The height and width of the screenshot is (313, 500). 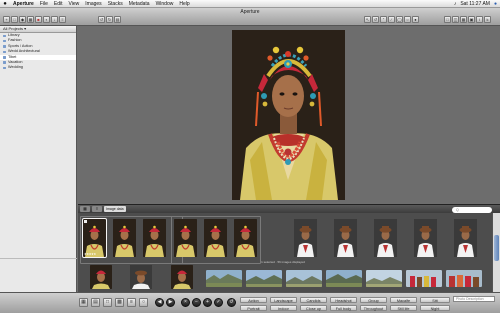 What do you see at coordinates (218, 302) in the screenshot?
I see `select-icon: ✓` at bounding box center [218, 302].